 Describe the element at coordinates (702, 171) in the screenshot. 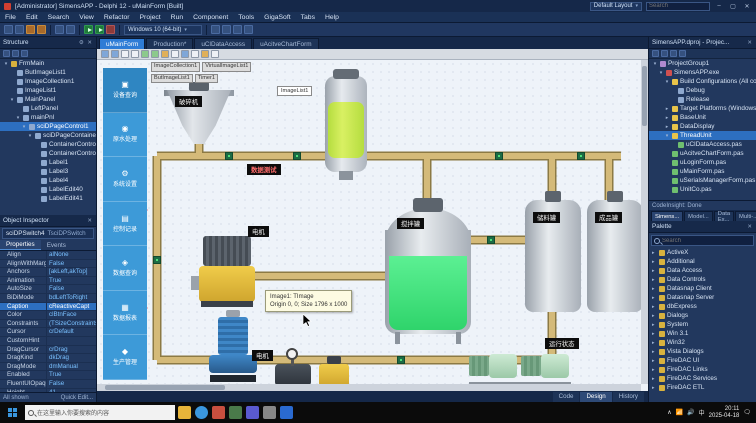

I see `project-node: uMainForm.pas` at that location.